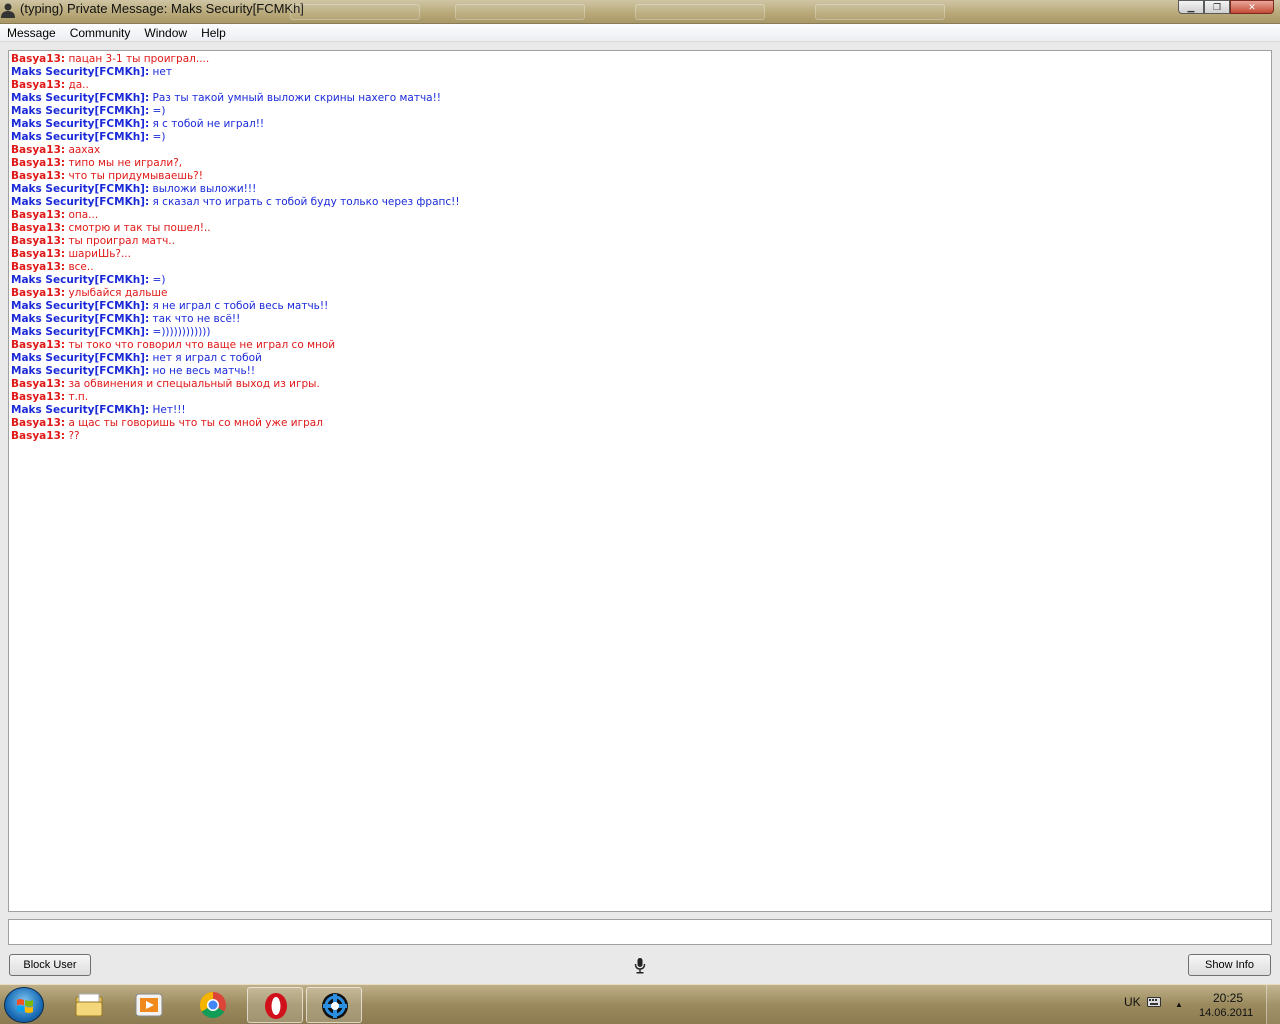 The image size is (1280, 1024). Describe the element at coordinates (1228, 998) in the screenshot. I see `clock-time: 20:25` at that location.